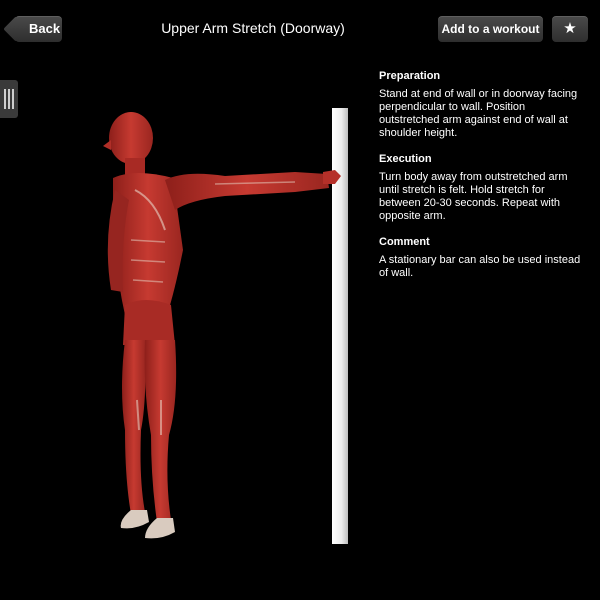 This screenshot has height=600, width=600. I want to click on side-menu-handle, so click(9, 99).